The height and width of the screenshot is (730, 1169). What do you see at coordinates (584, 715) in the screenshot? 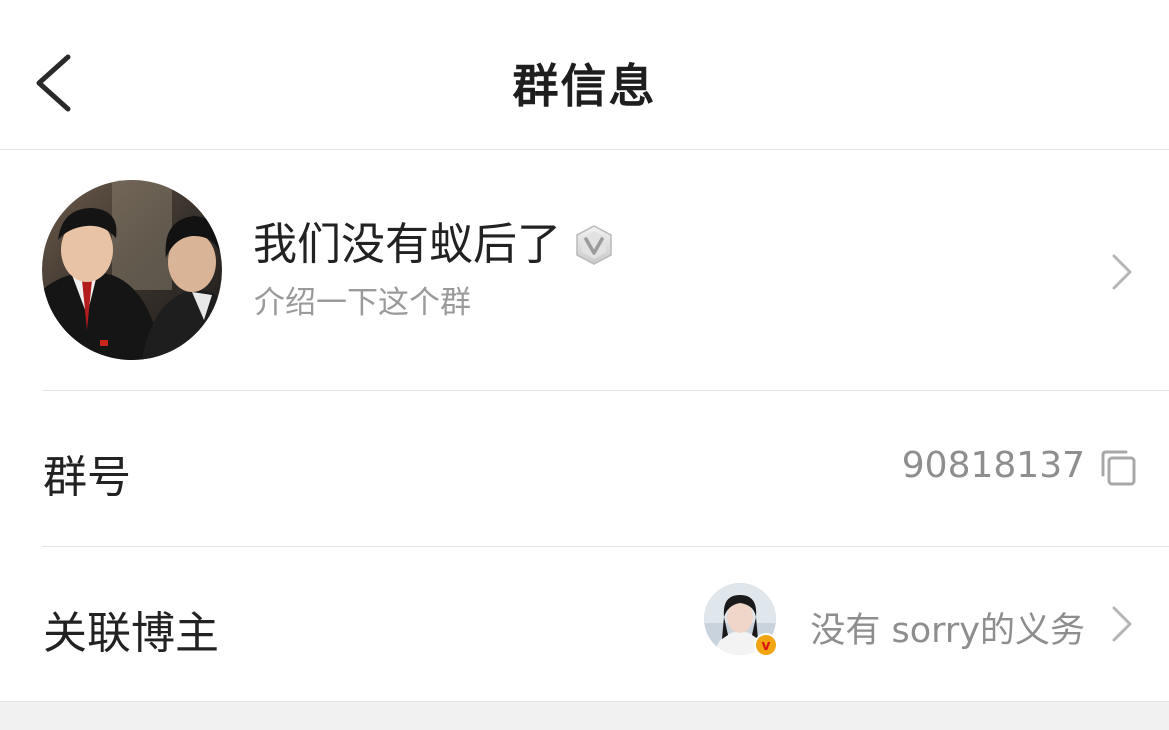
I see `section-separator` at bounding box center [584, 715].